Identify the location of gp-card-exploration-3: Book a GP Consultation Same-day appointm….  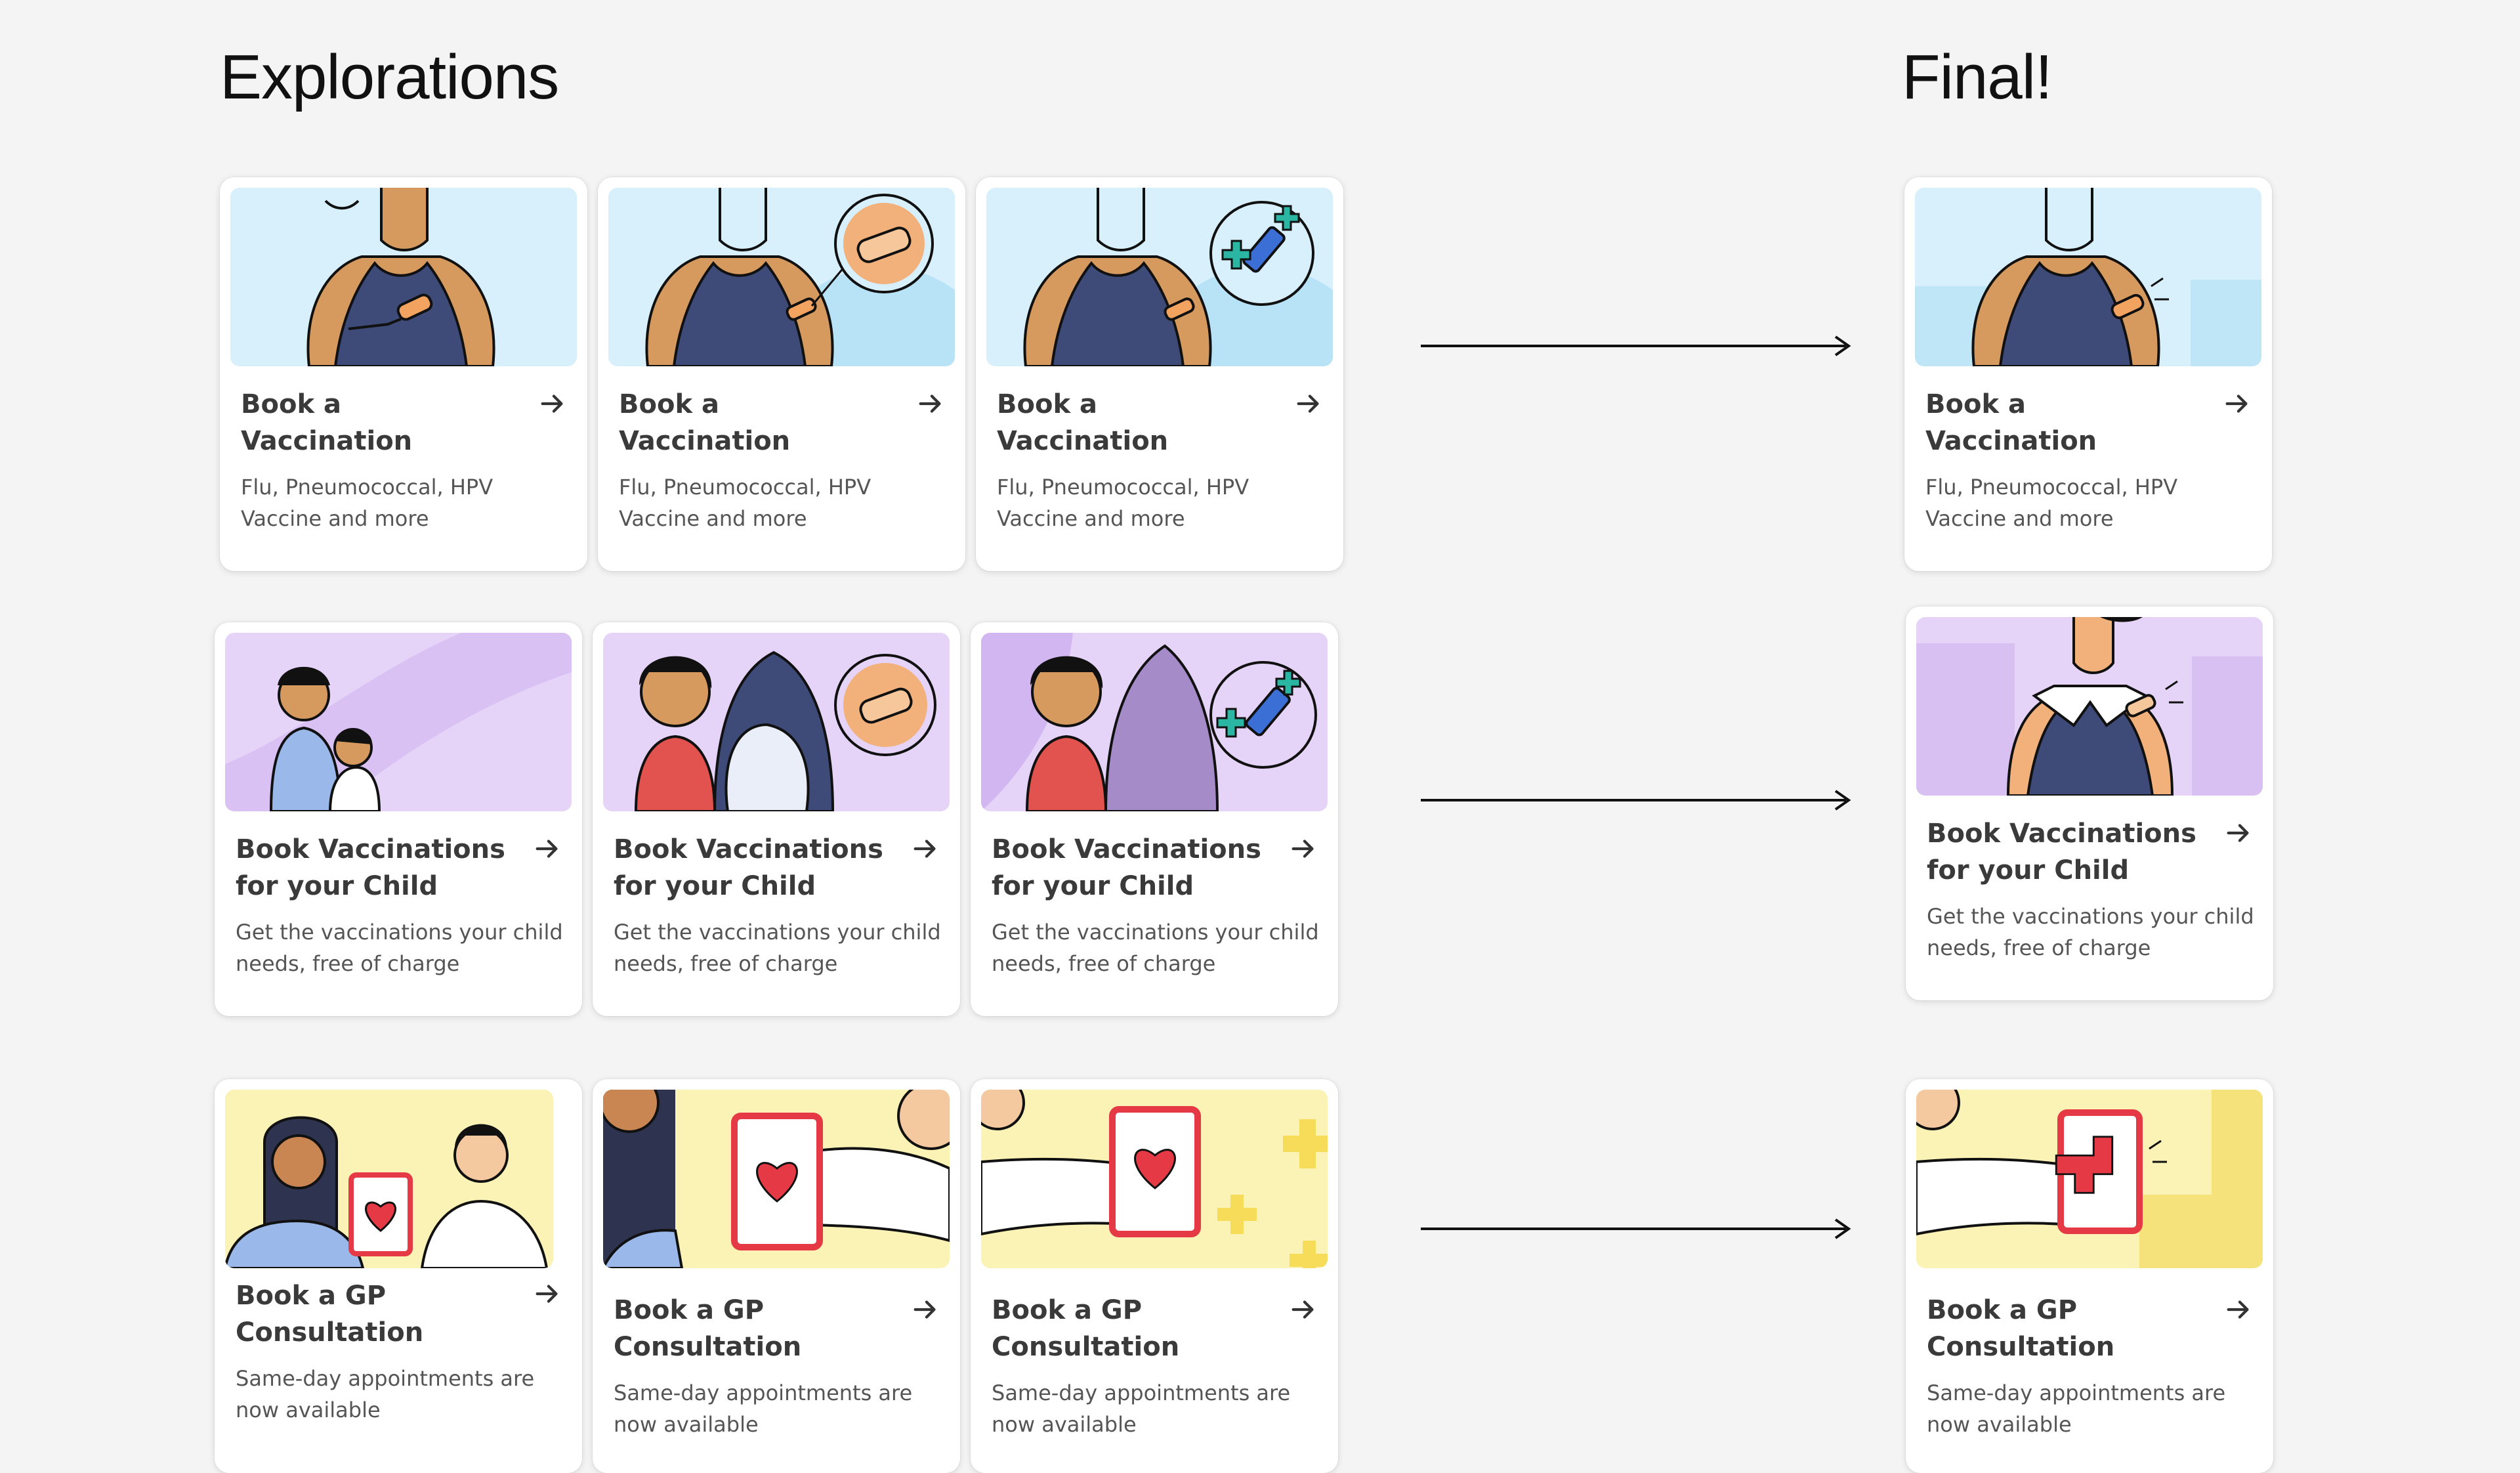
(1154, 1276).